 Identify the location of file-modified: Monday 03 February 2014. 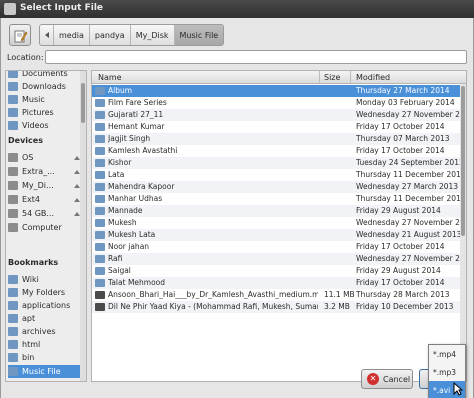
(405, 102).